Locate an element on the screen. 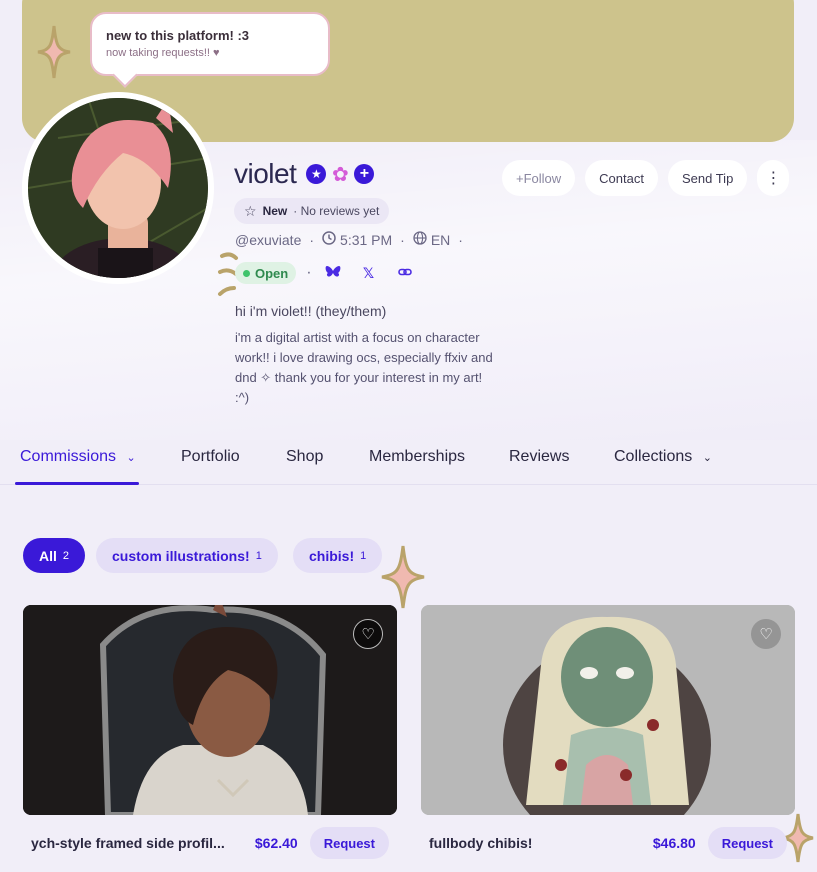 The height and width of the screenshot is (872, 817). avatar is located at coordinates (118, 188).